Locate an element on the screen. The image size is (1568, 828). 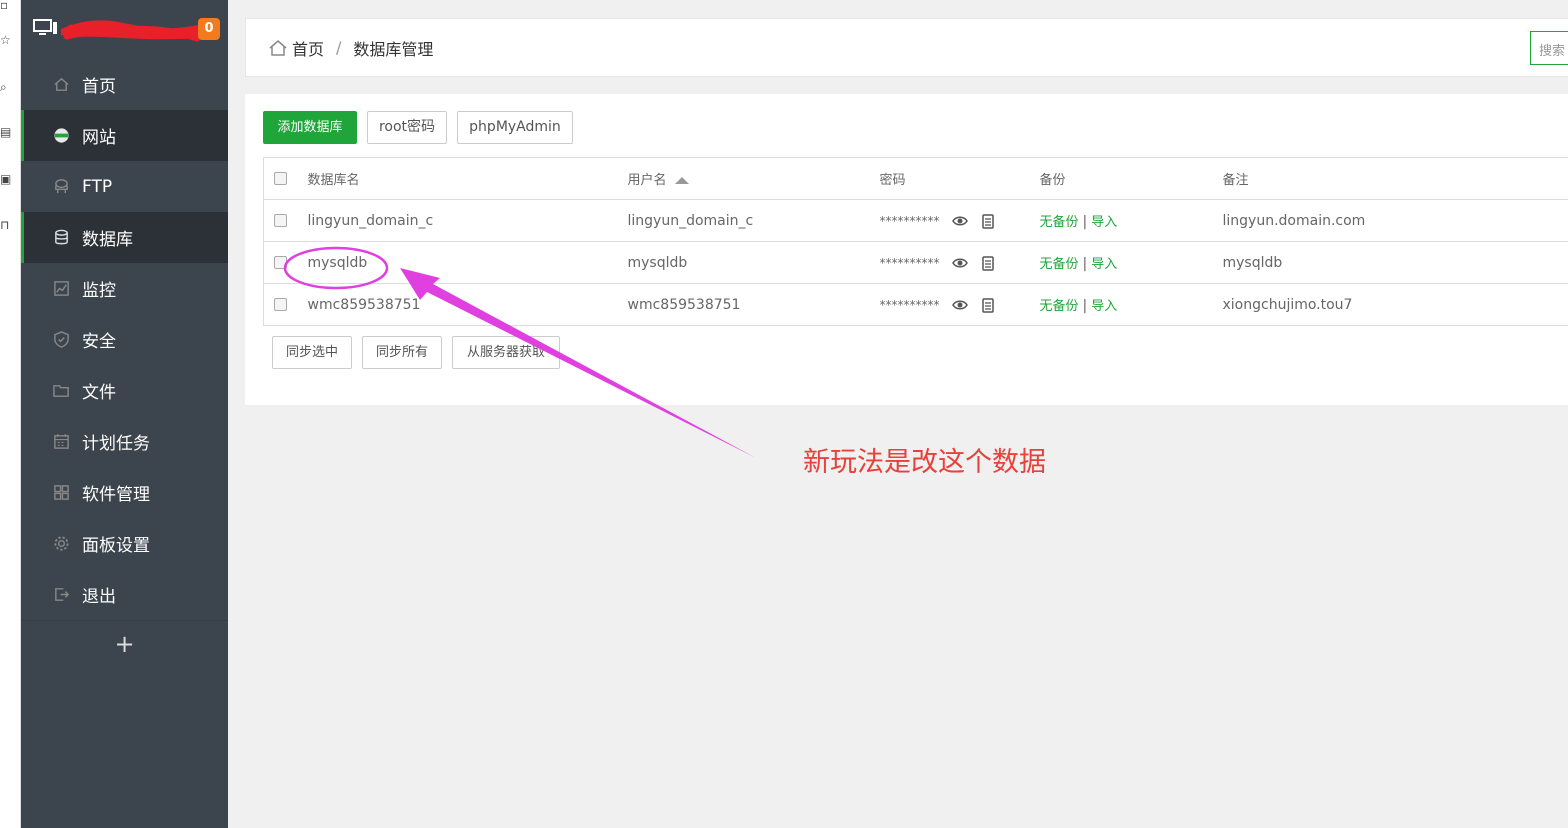
notification-badge: 0 is located at coordinates (209, 29).